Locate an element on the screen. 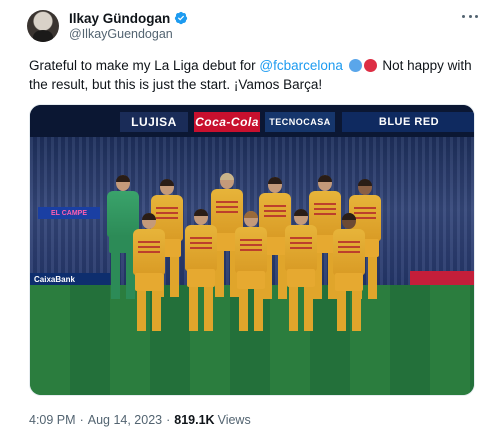 Image resolution: width=500 pixels, height=440 pixels. more-options-icon is located at coordinates (470, 16).